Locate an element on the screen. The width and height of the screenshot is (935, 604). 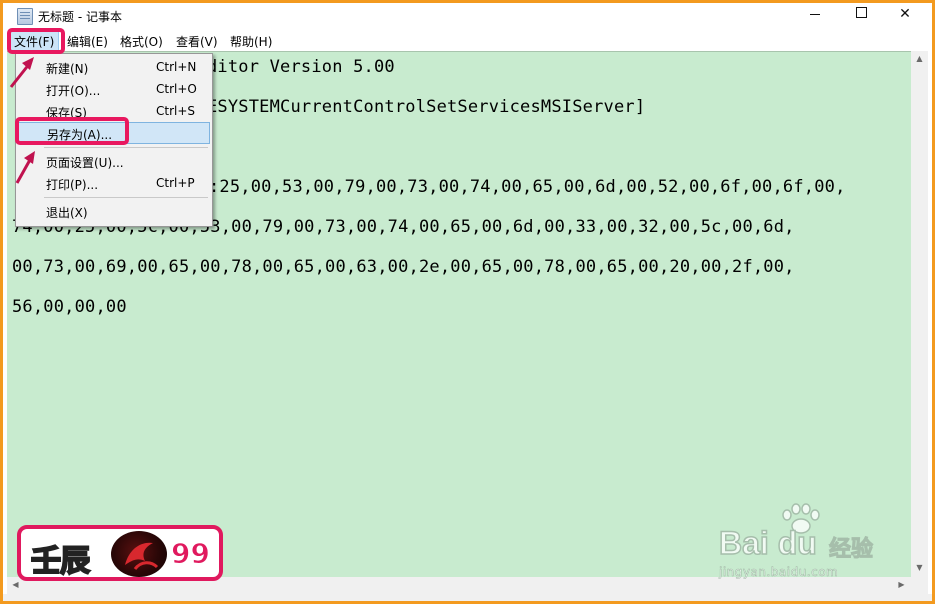
notepad-icon is located at coordinates (25, 16).